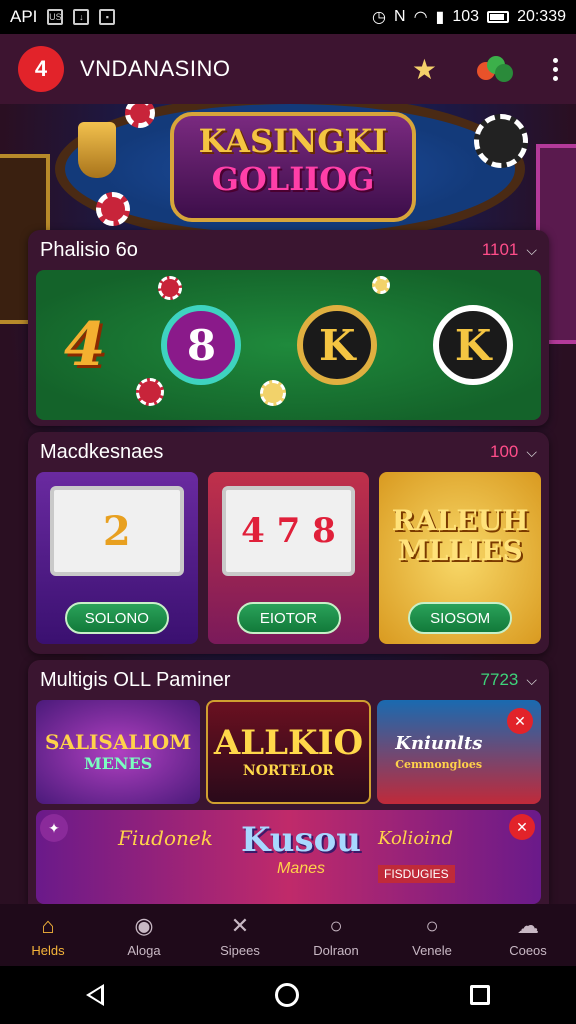 This screenshot has height=1024, width=576. I want to click on slot-game-card: 2 SOLONO, so click(117, 558).